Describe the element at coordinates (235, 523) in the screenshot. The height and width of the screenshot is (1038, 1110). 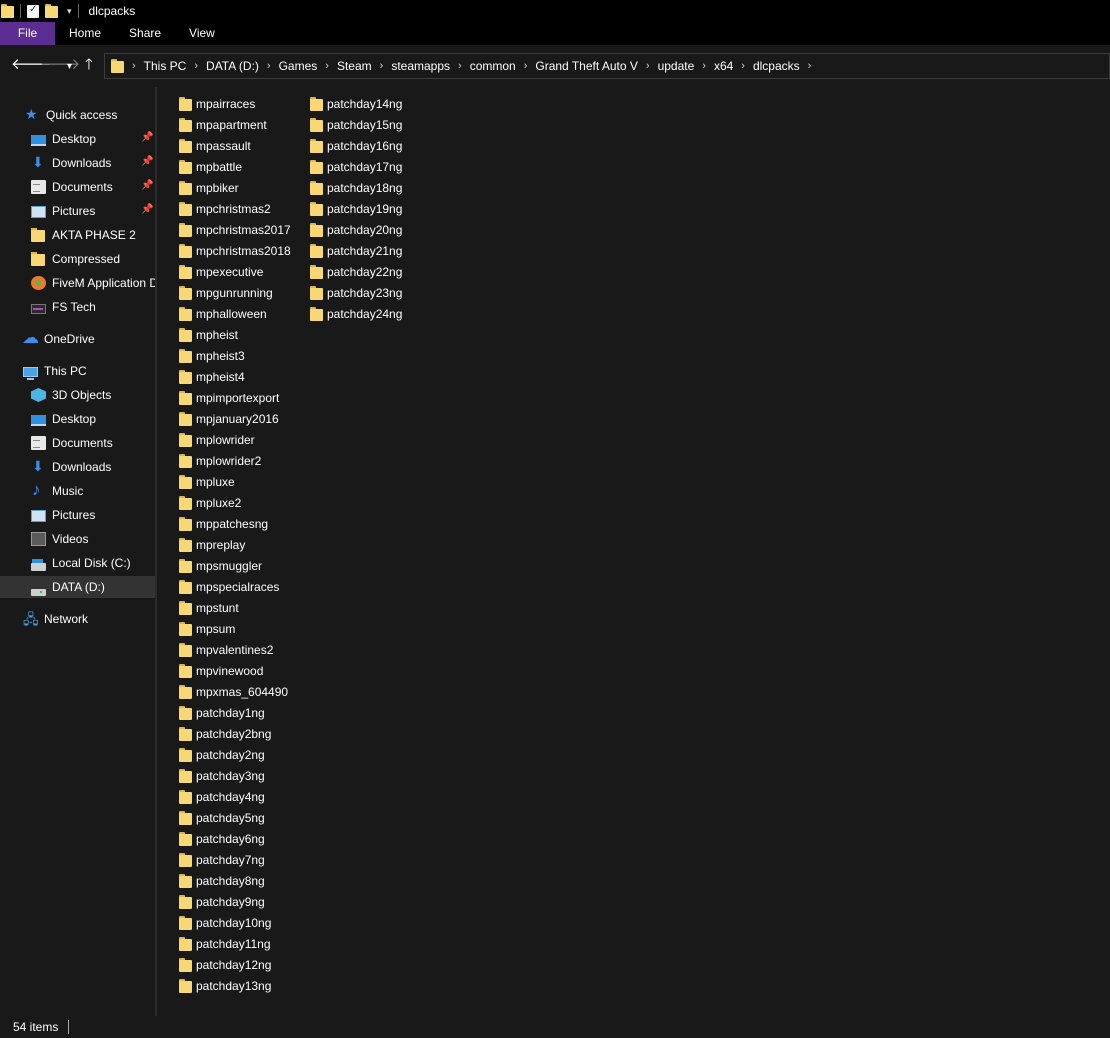
I see `list-item: mppatchesng` at that location.